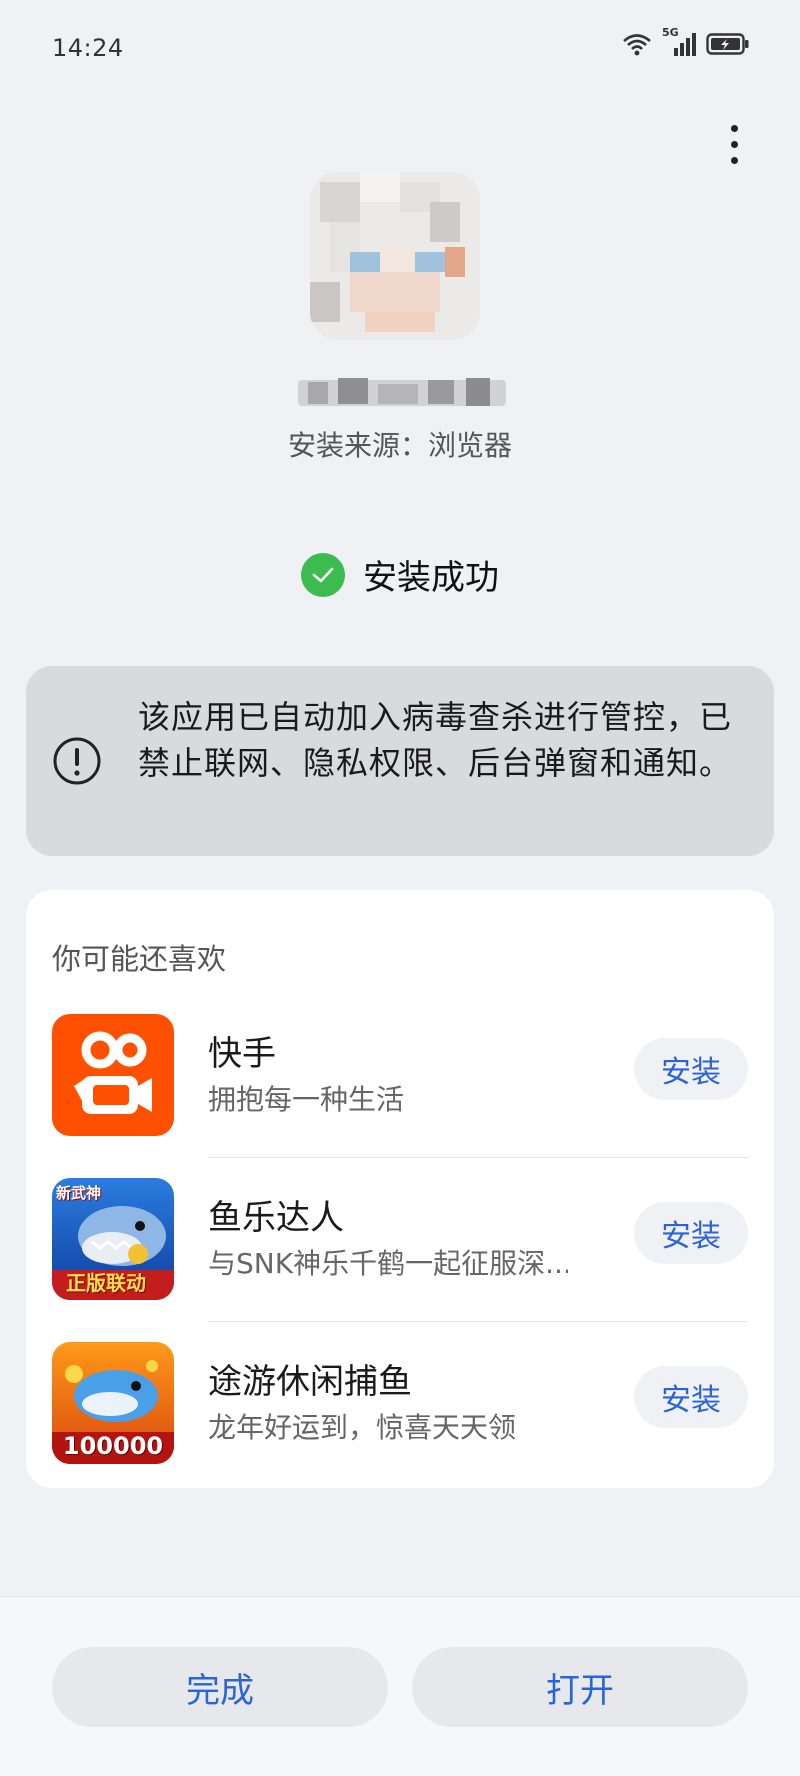  Describe the element at coordinates (242, 1054) in the screenshot. I see `app-name: 快手` at that location.